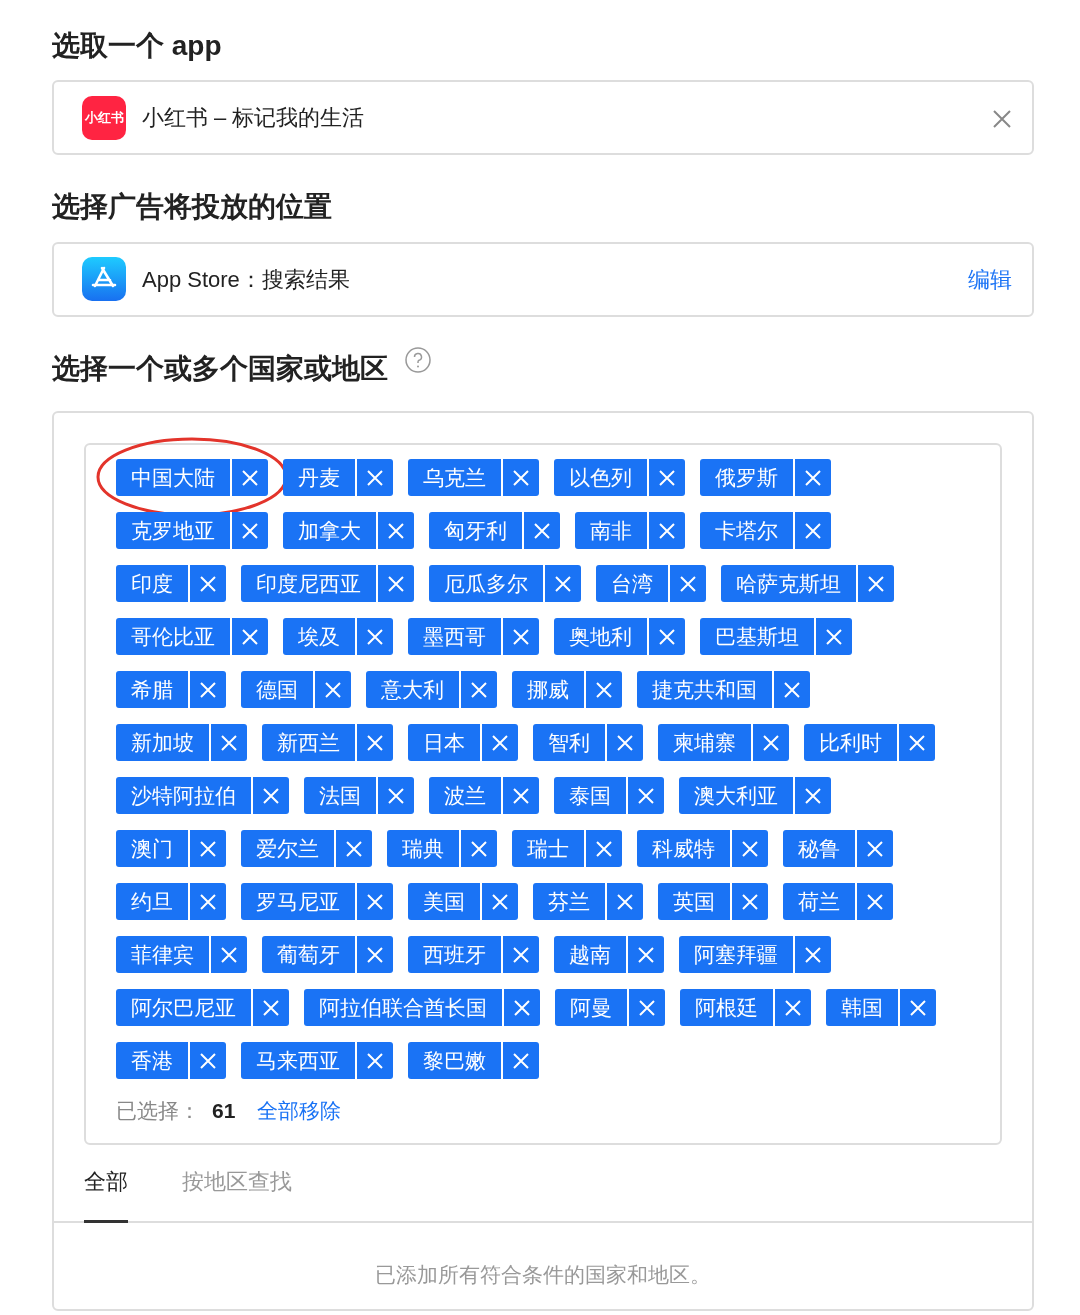  What do you see at coordinates (990, 279) in the screenshot?
I see `edit-link: 编辑` at bounding box center [990, 279].